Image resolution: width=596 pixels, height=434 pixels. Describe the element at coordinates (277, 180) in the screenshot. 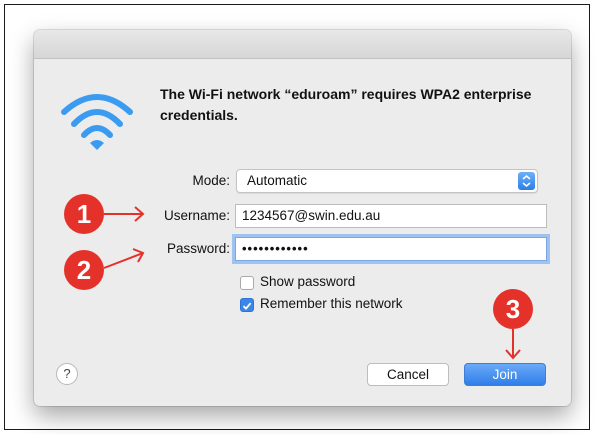

I see `mode-value: Automatic` at that location.